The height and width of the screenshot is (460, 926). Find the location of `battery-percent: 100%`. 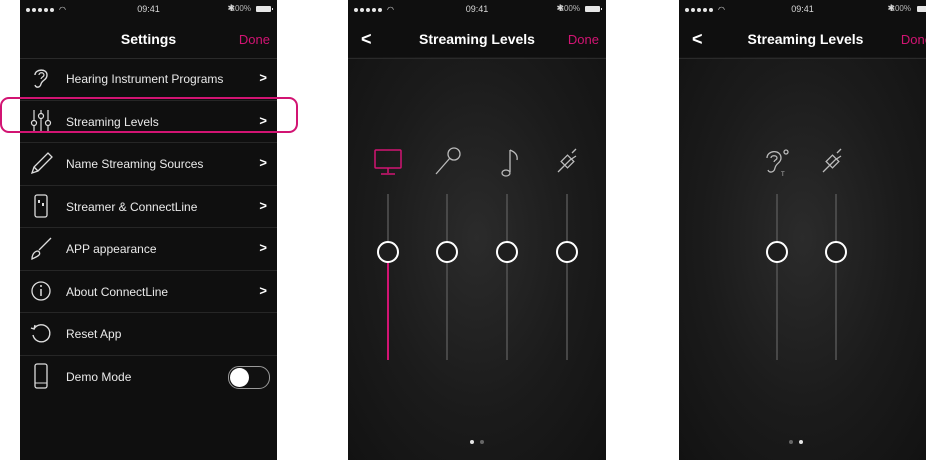

battery-percent: 100% is located at coordinates (240, 8).